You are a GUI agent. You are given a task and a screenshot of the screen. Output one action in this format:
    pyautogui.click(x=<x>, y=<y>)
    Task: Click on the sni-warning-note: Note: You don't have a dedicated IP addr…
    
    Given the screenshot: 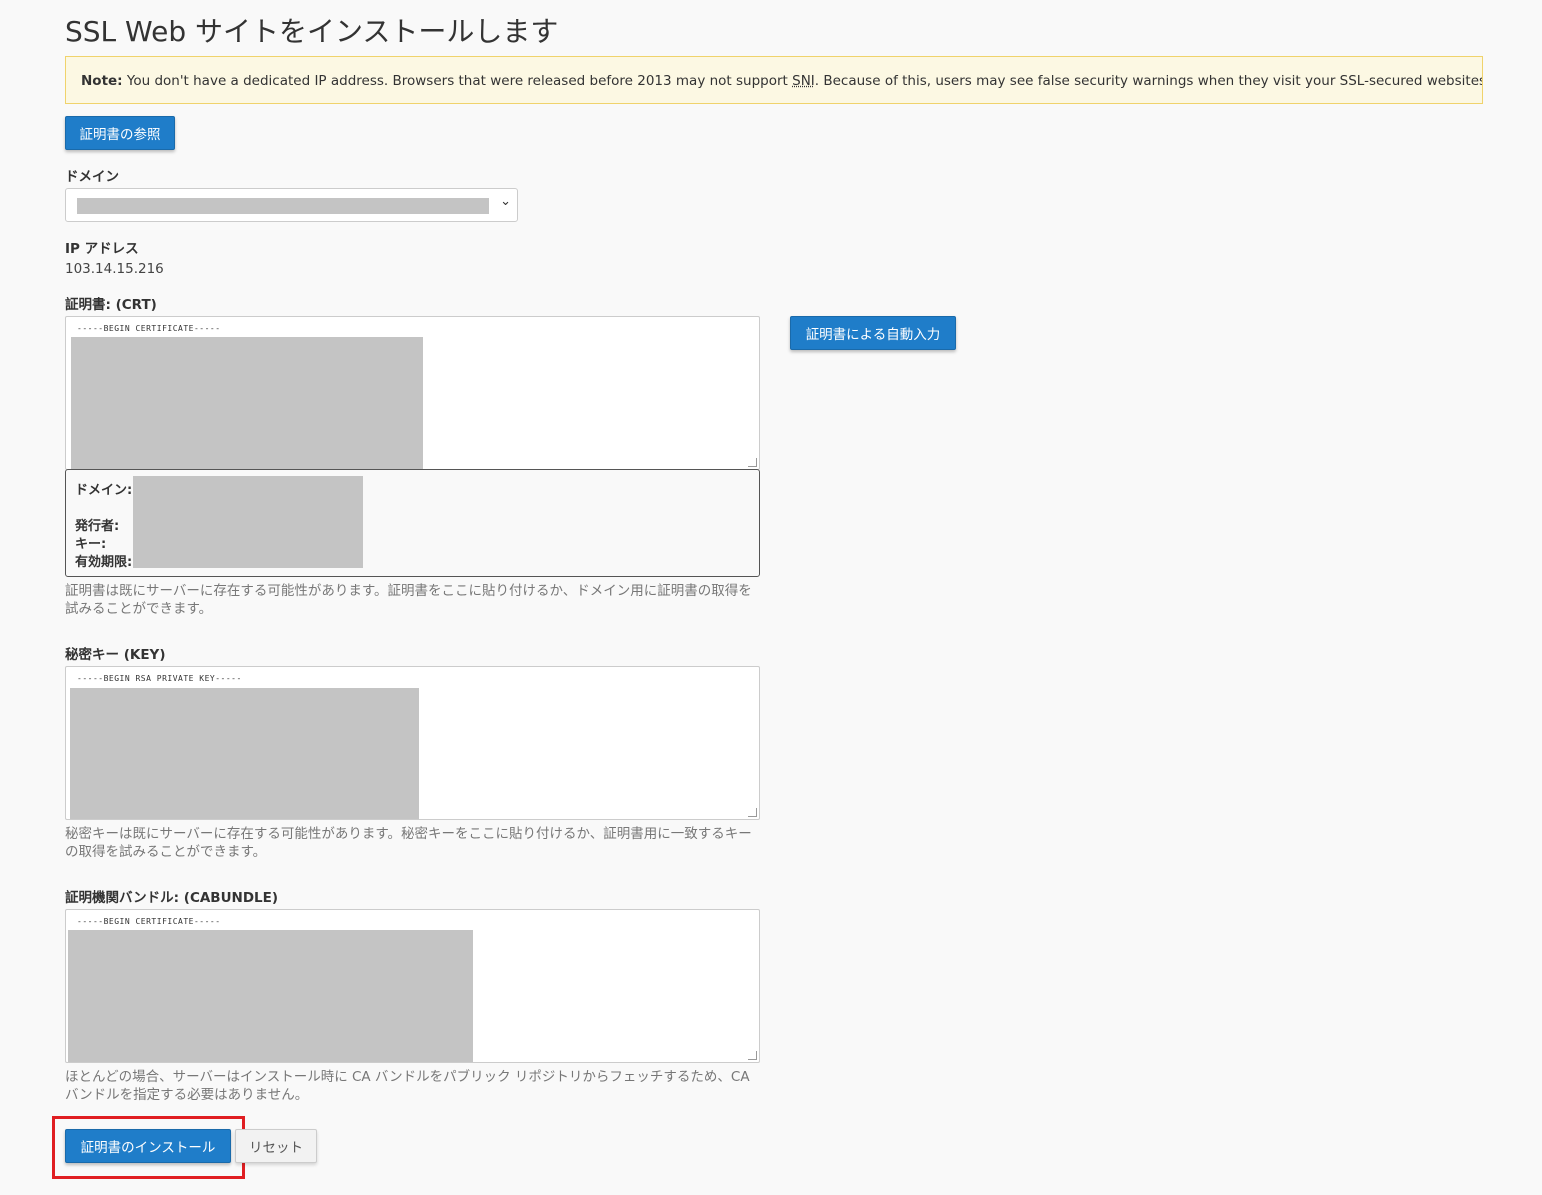 What is the action you would take?
    pyautogui.click(x=774, y=80)
    